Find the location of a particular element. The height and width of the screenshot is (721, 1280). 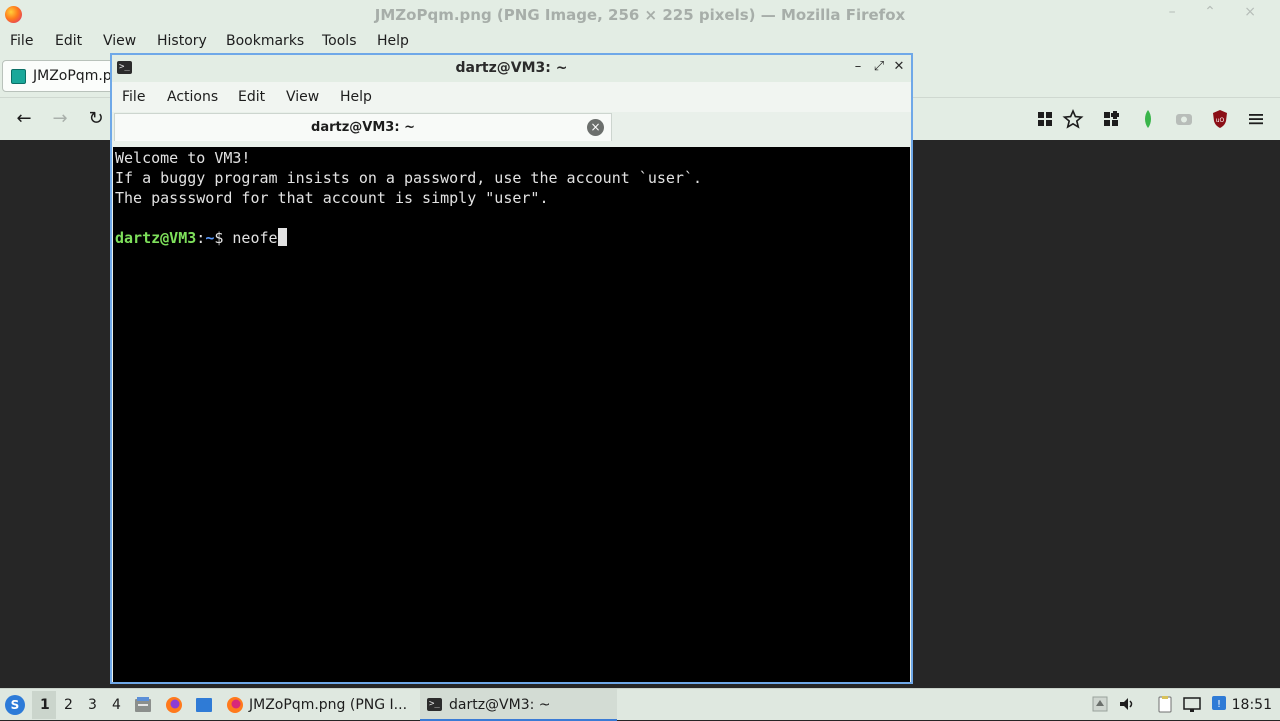

terminal-menu-help: Help is located at coordinates (356, 97).